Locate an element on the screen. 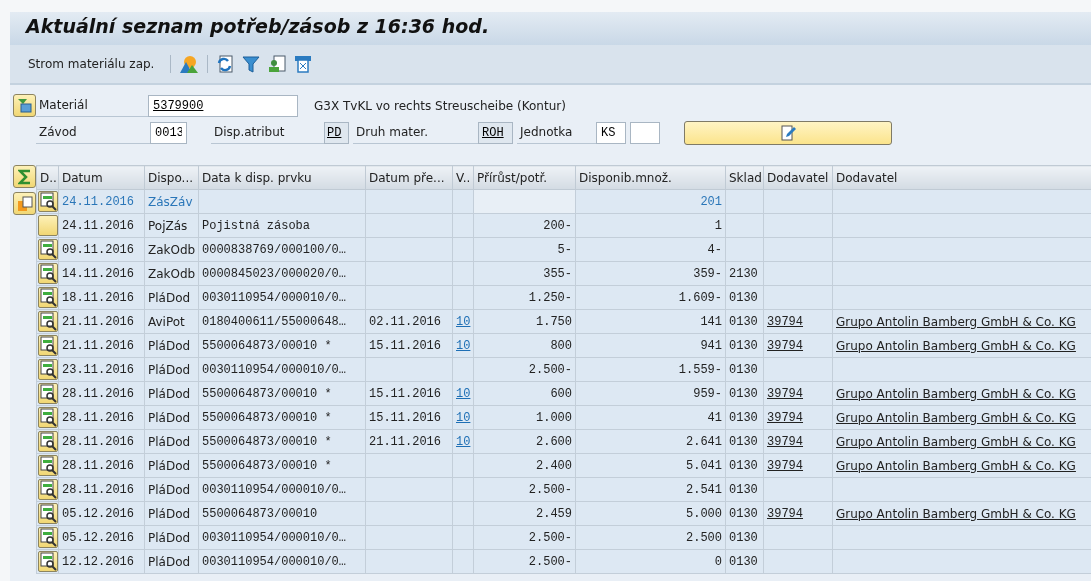 The height and width of the screenshot is (581, 1091). unit-field: KS is located at coordinates (611, 133).